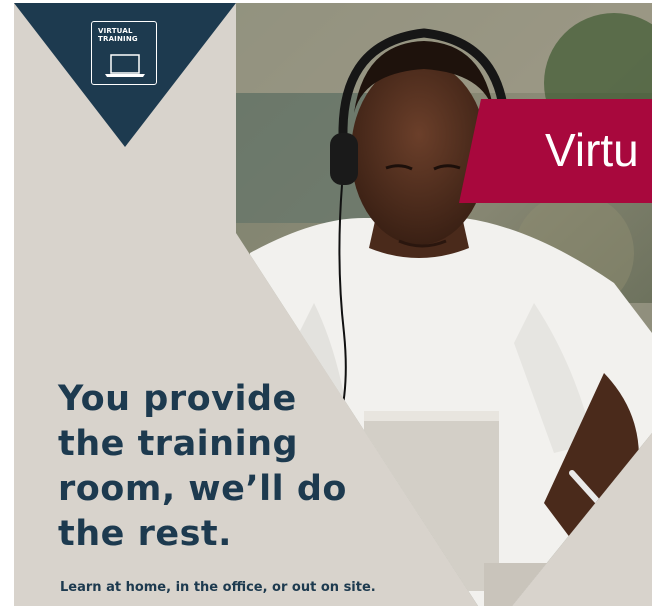 The width and height of the screenshot is (652, 606). What do you see at coordinates (124, 53) in the screenshot?
I see `virtual-training-badge: VIRTUAL TRAINING` at bounding box center [124, 53].